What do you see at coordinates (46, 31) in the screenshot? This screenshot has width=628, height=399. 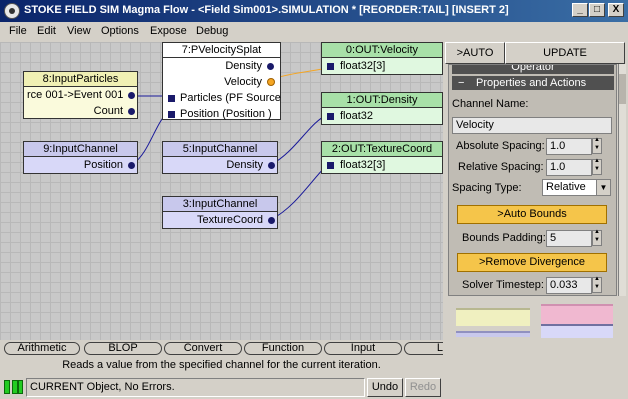 I see `menu-edit: Edit` at bounding box center [46, 31].